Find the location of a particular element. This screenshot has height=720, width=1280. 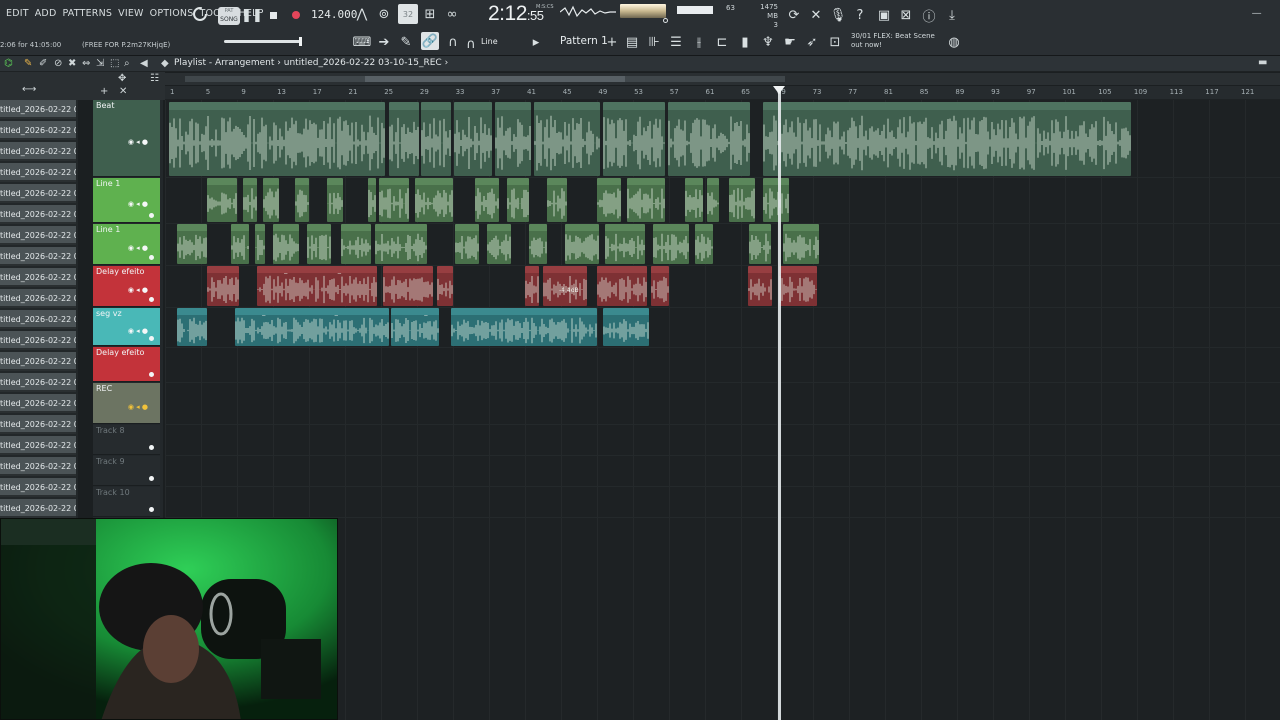

playback-mode-icon: ◀ is located at coordinates (144, 63).